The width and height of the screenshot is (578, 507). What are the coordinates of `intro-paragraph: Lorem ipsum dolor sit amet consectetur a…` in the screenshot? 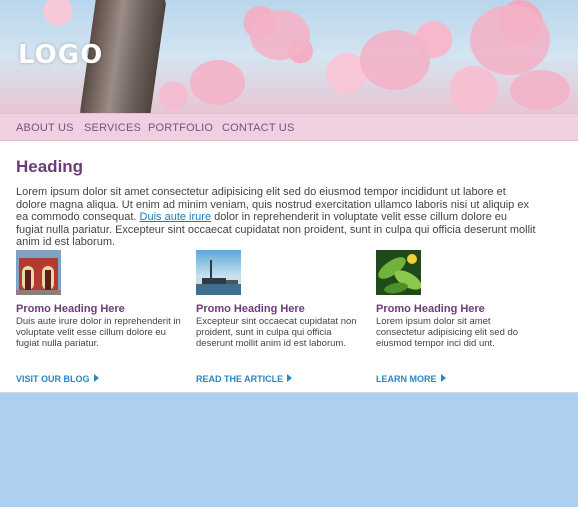 It's located at (276, 217).